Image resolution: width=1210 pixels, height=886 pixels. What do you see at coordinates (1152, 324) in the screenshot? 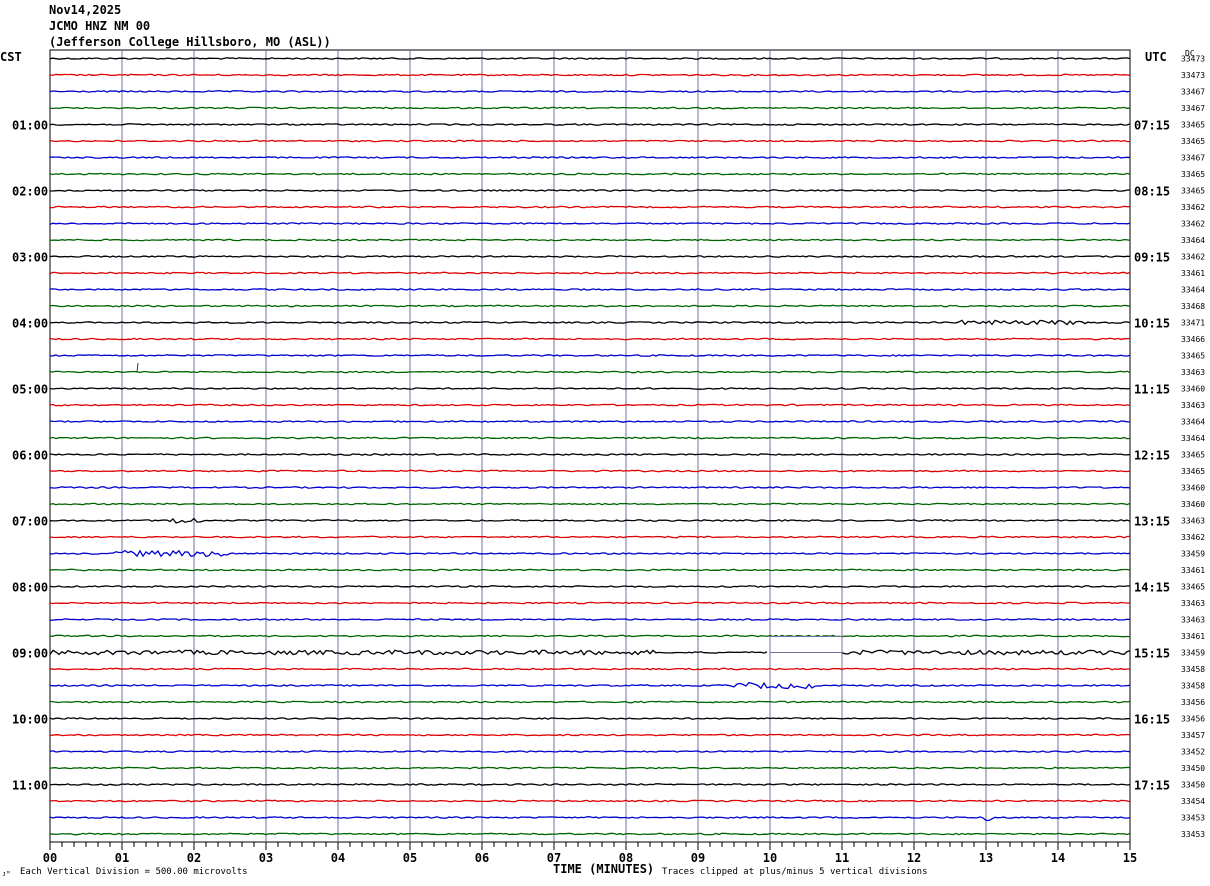
I see `right-hour-label: 10:15` at bounding box center [1152, 324].